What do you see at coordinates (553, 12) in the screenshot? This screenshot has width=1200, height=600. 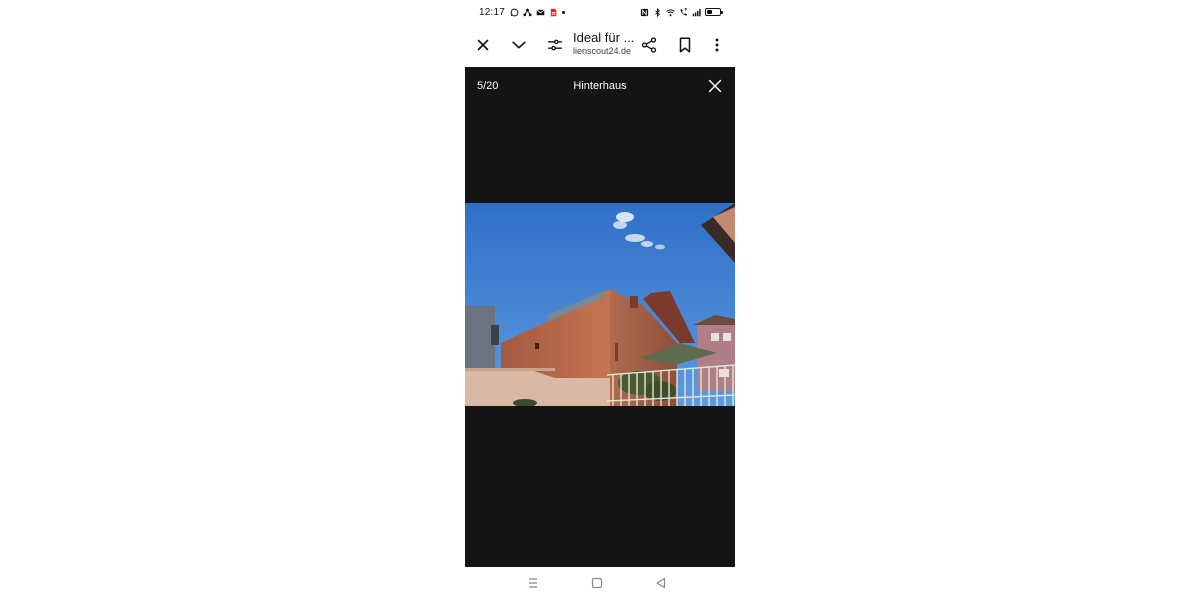 I see `pdf-icon` at bounding box center [553, 12].